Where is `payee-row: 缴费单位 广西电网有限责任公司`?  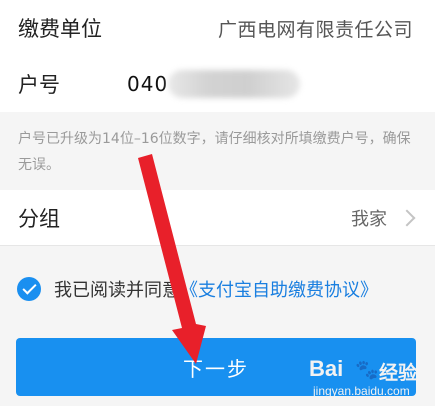
payee-row: 缴费单位 广西电网有限责任公司 is located at coordinates (217, 28).